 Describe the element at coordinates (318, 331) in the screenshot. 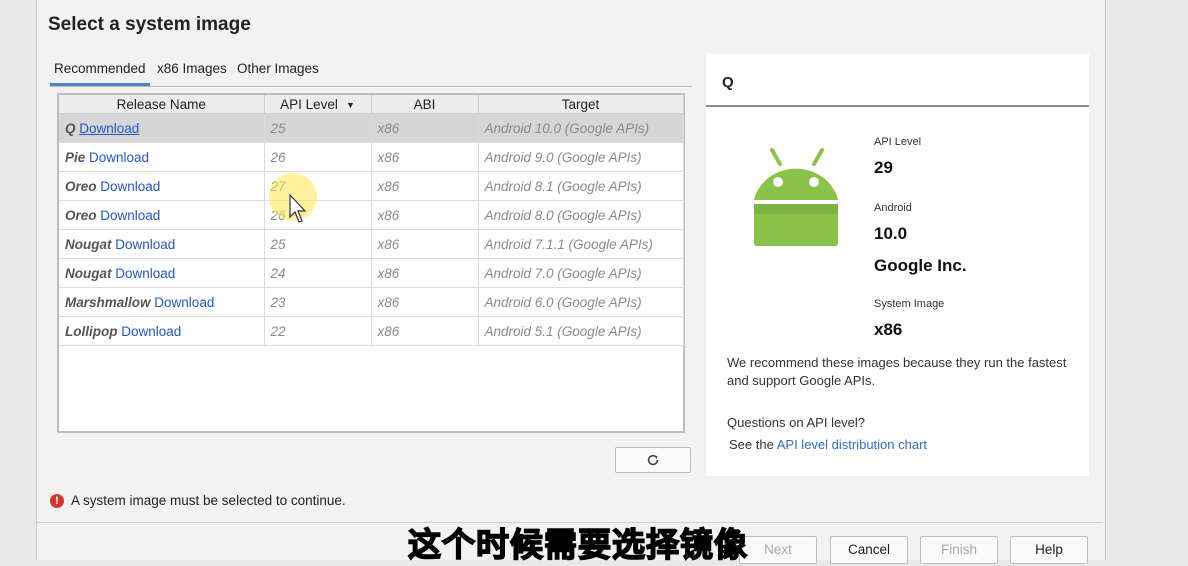

I see `api-level-cell: 22` at that location.